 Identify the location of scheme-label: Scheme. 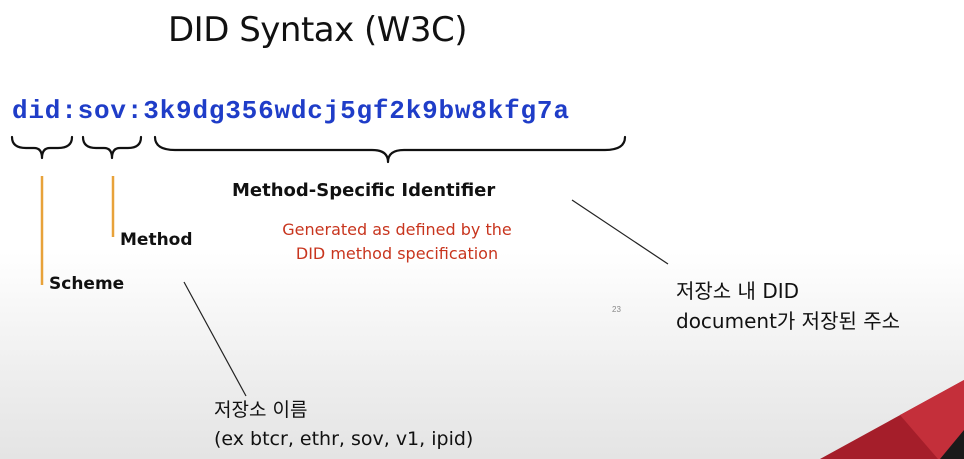
(87, 284).